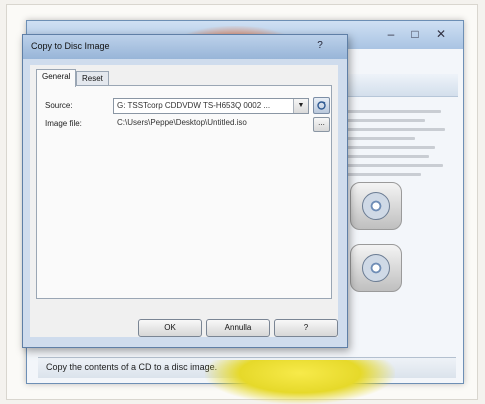 The image size is (485, 404). What do you see at coordinates (394, 85) in the screenshot?
I see `background-ribbon` at bounding box center [394, 85].